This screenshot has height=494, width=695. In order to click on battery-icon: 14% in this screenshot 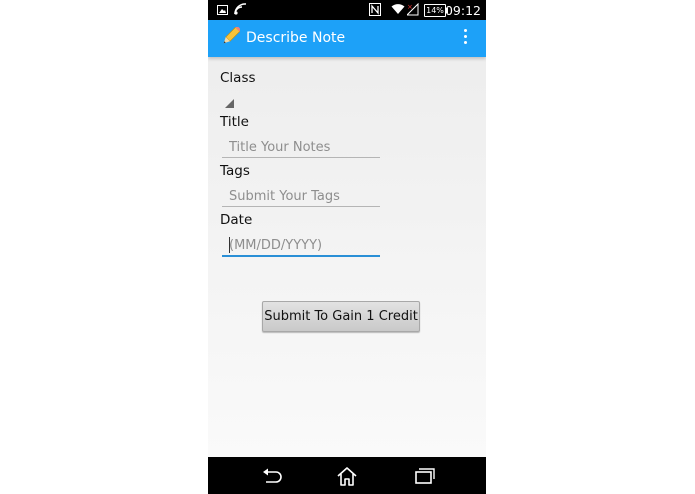, I will do `click(436, 10)`.